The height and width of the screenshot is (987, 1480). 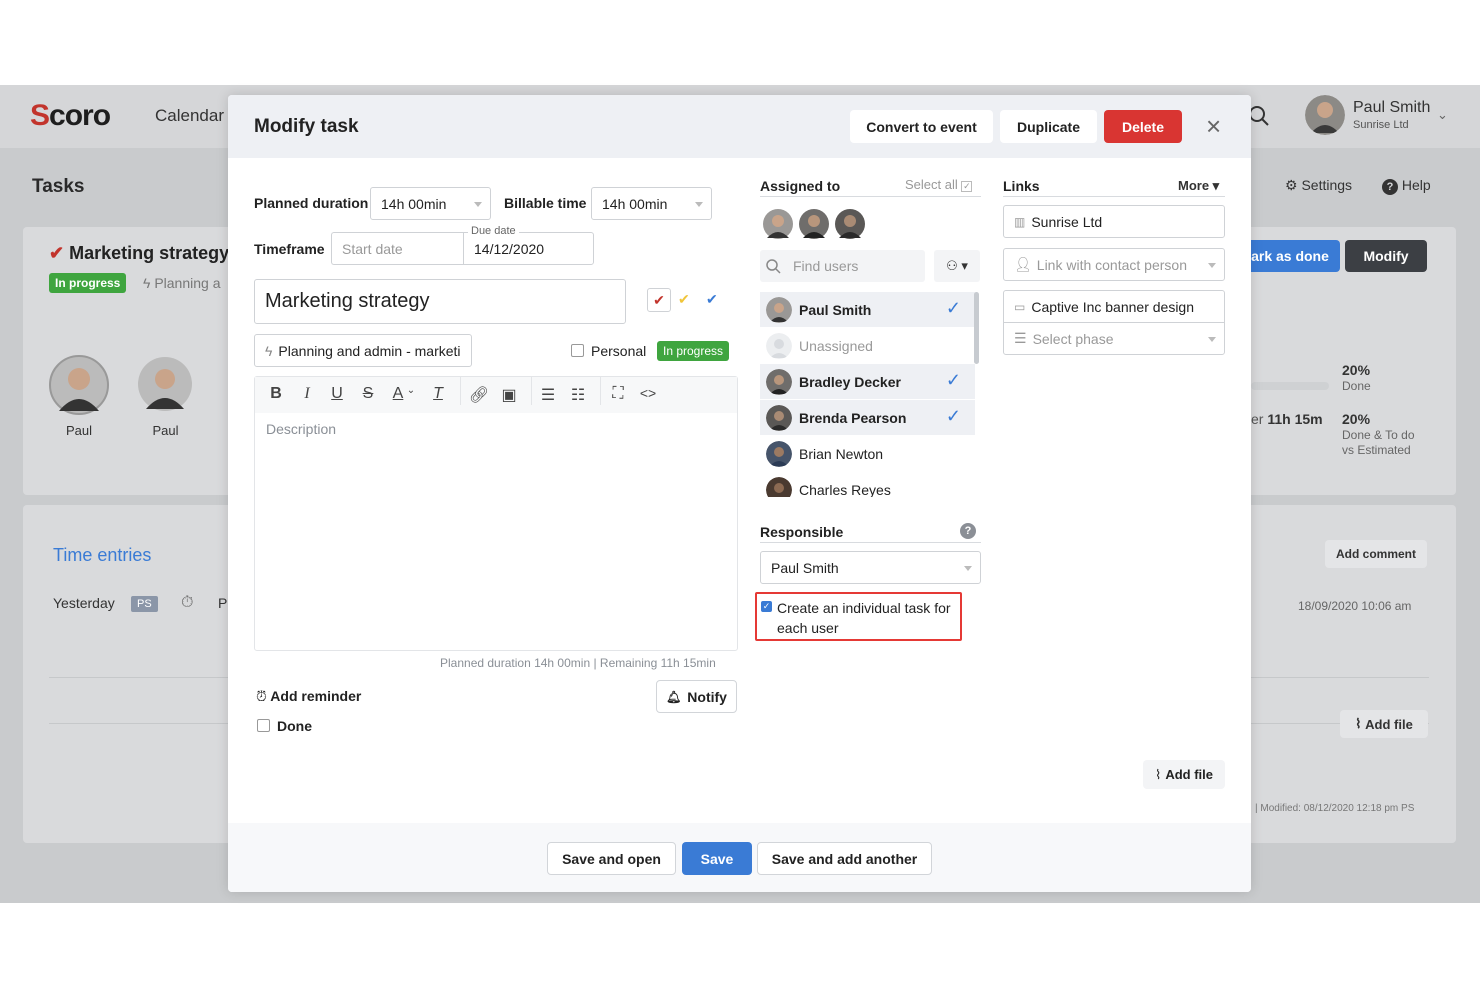 I want to click on briefcase-icon: ▭, so click(x=1020, y=306).